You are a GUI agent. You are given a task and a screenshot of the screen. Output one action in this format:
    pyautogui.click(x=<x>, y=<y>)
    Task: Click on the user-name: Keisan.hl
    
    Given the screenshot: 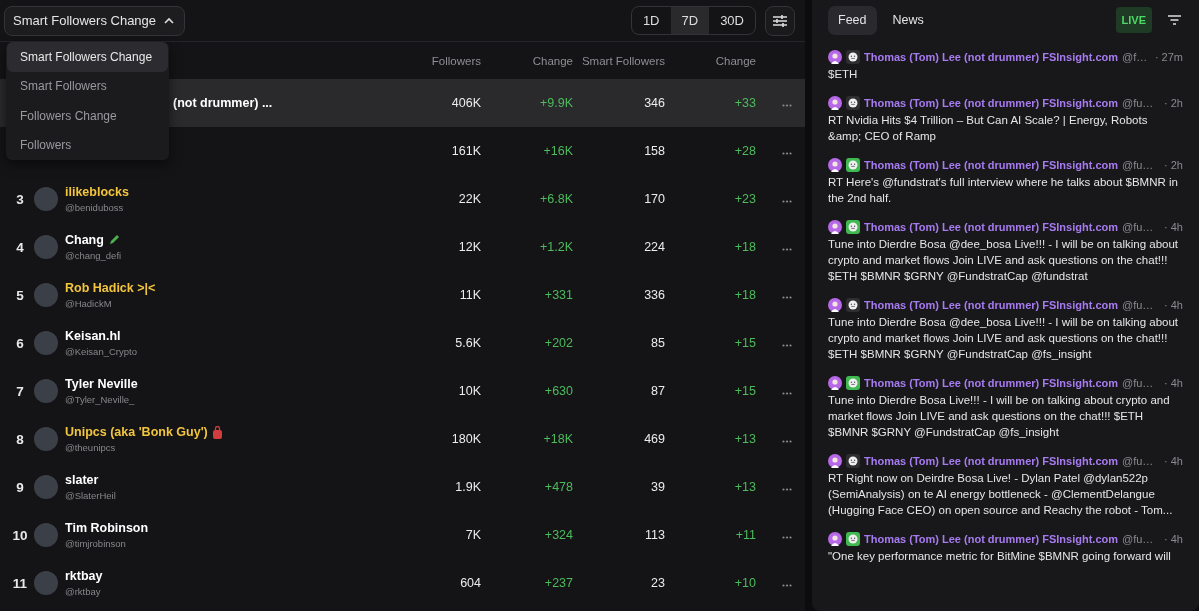 What is the action you would take?
    pyautogui.click(x=93, y=336)
    